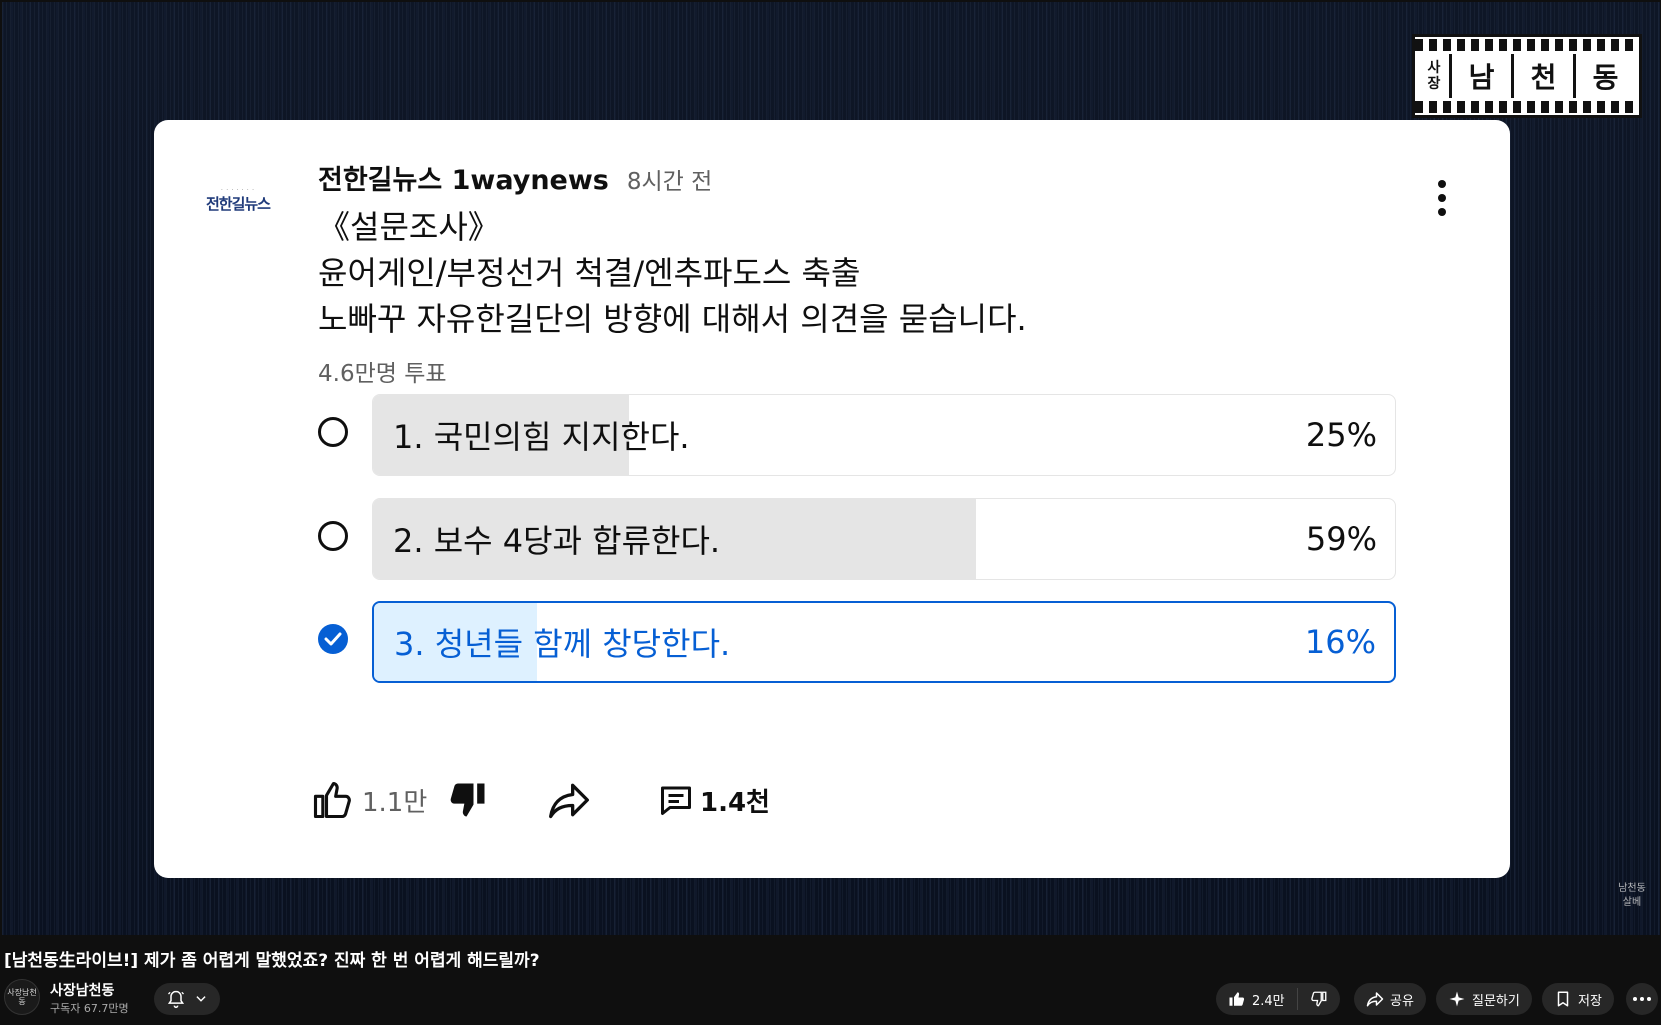 The image size is (1661, 1025). Describe the element at coordinates (1340, 642) in the screenshot. I see `poll-option-percent: 16%` at that location.